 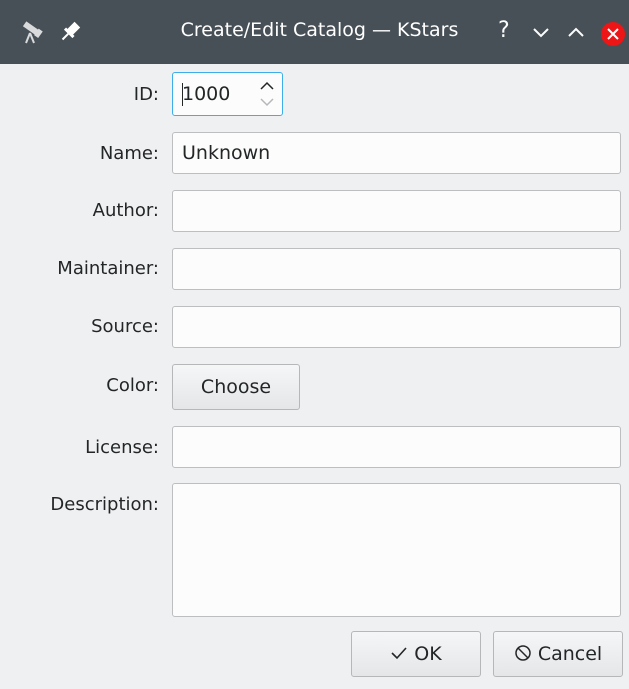 What do you see at coordinates (267, 102) in the screenshot?
I see `spin-down-icon` at bounding box center [267, 102].